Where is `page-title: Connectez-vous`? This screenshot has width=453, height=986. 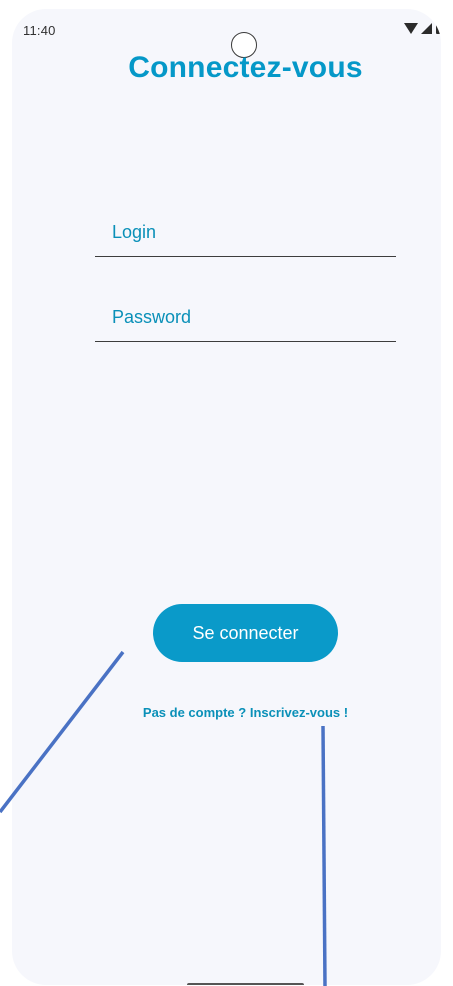 page-title: Connectez-vous is located at coordinates (245, 67).